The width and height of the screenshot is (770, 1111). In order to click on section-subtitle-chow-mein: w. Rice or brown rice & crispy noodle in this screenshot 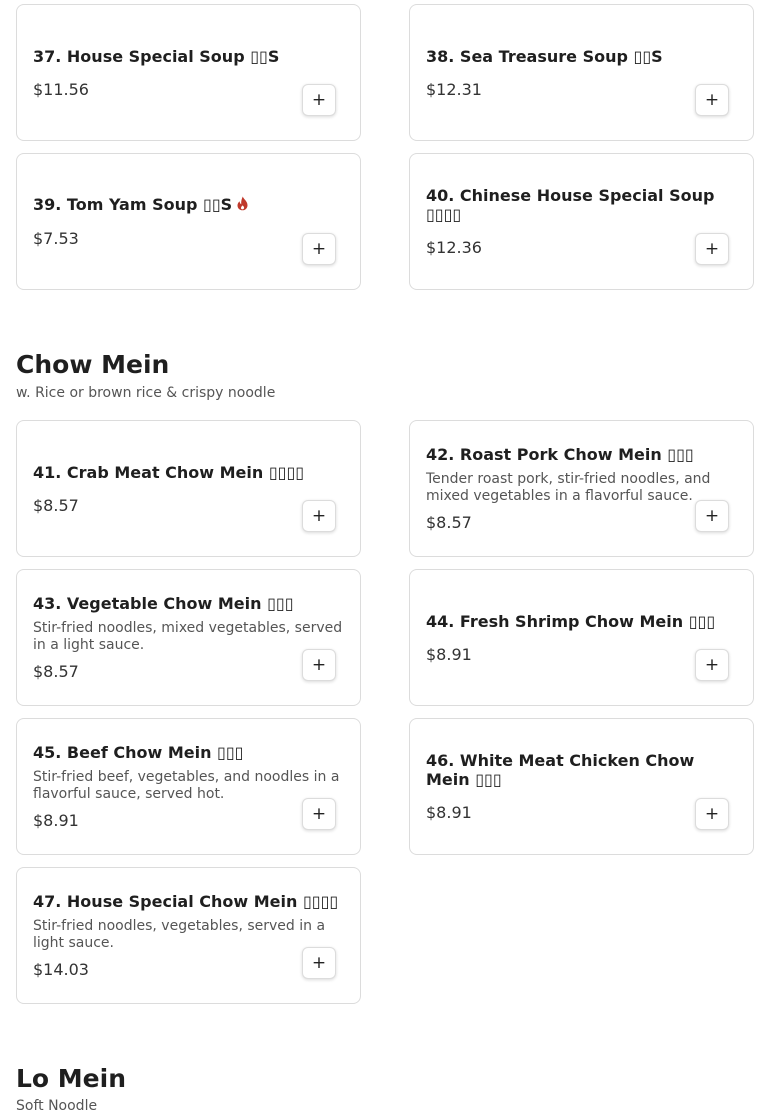, I will do `click(146, 393)`.